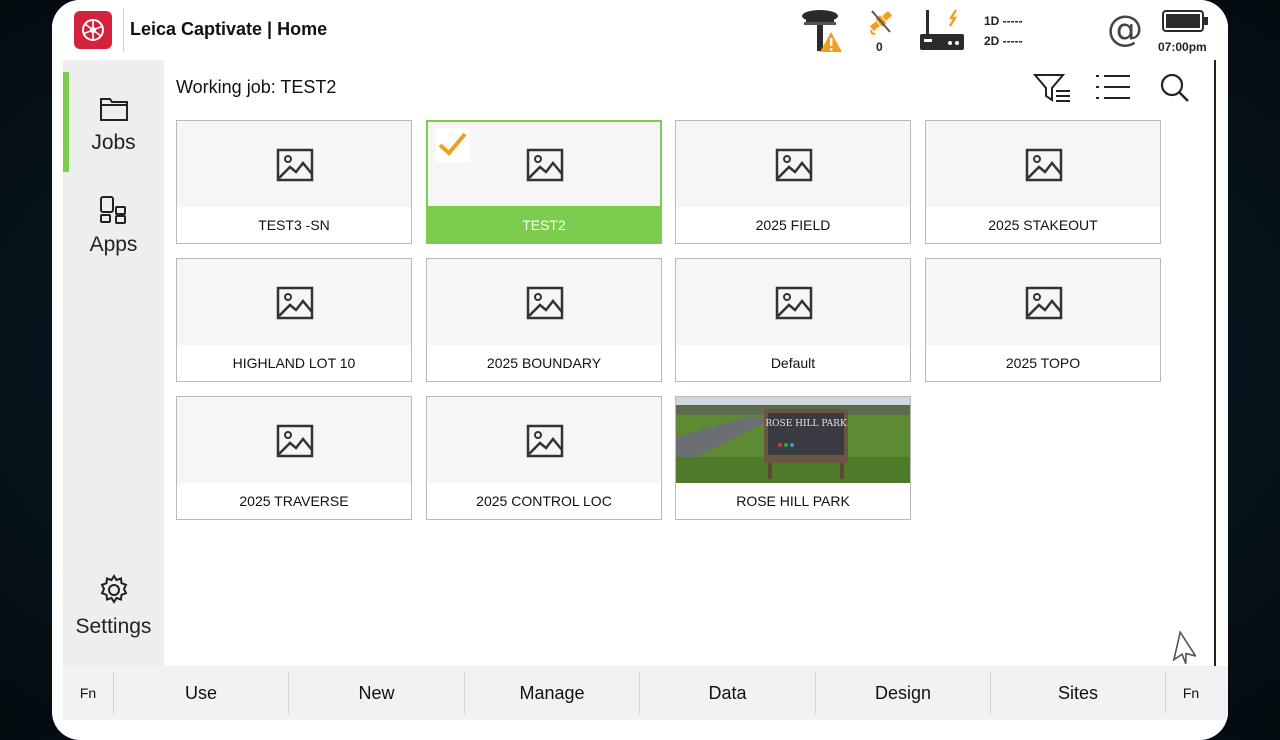 The image size is (1280, 740). I want to click on nav-item-jobs: Jobs, so click(113, 124).